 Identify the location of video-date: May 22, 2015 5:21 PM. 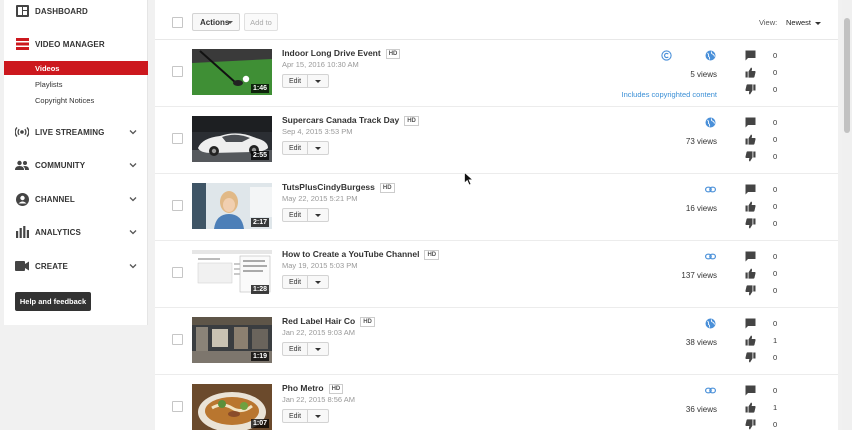
(320, 198).